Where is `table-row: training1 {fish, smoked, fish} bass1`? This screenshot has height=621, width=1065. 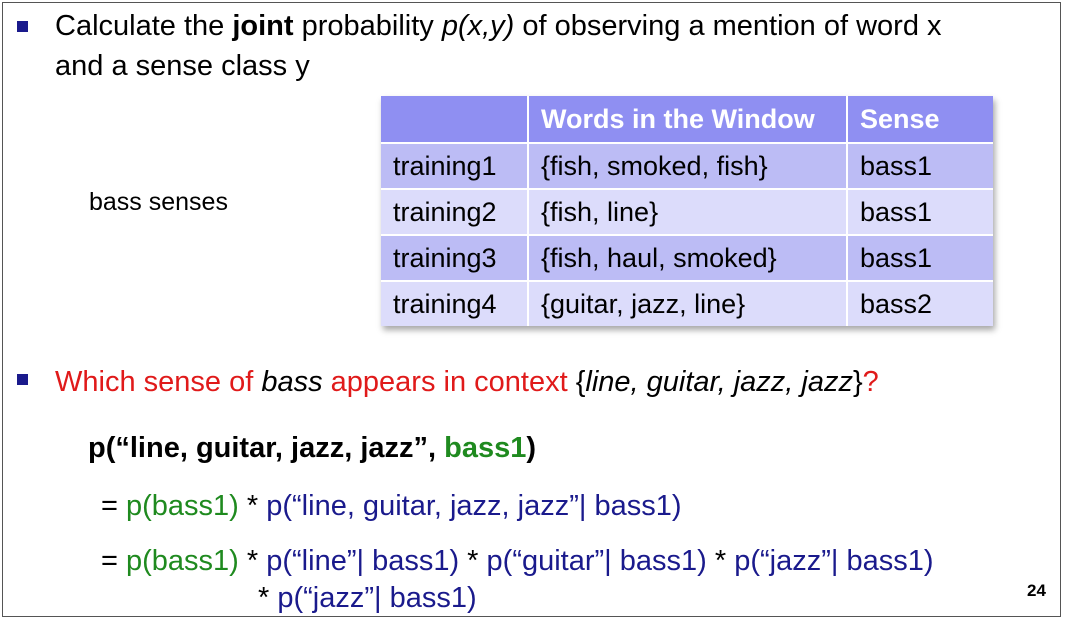
table-row: training1 {fish, smoked, fish} bass1 is located at coordinates (687, 165).